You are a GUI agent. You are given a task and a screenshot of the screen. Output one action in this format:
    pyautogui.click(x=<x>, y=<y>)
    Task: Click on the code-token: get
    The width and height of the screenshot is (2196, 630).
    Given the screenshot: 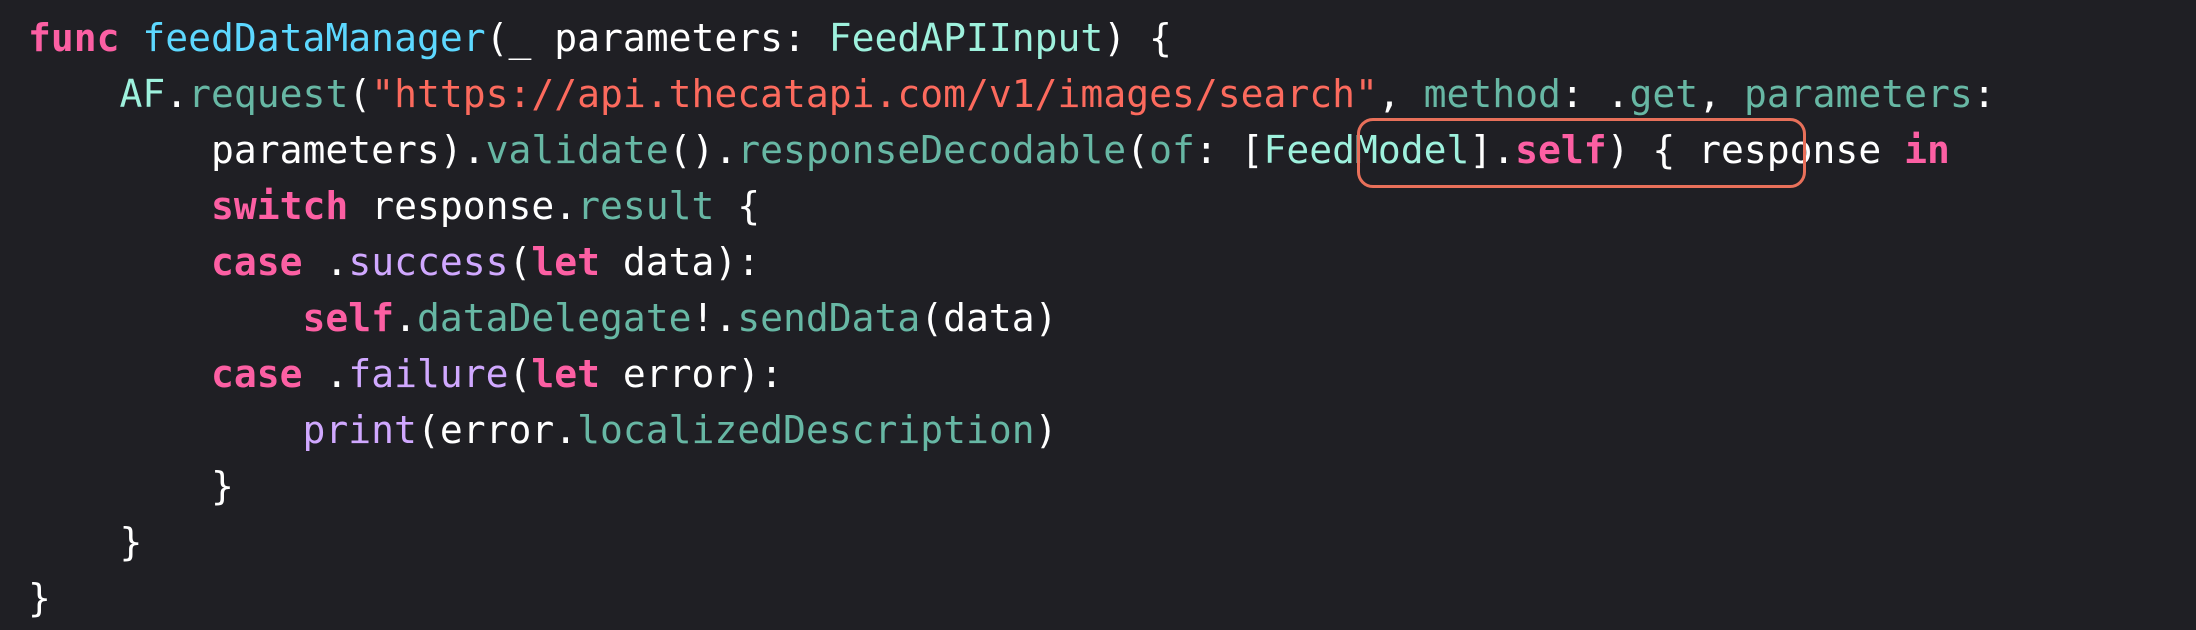 What is the action you would take?
    pyautogui.click(x=1664, y=94)
    